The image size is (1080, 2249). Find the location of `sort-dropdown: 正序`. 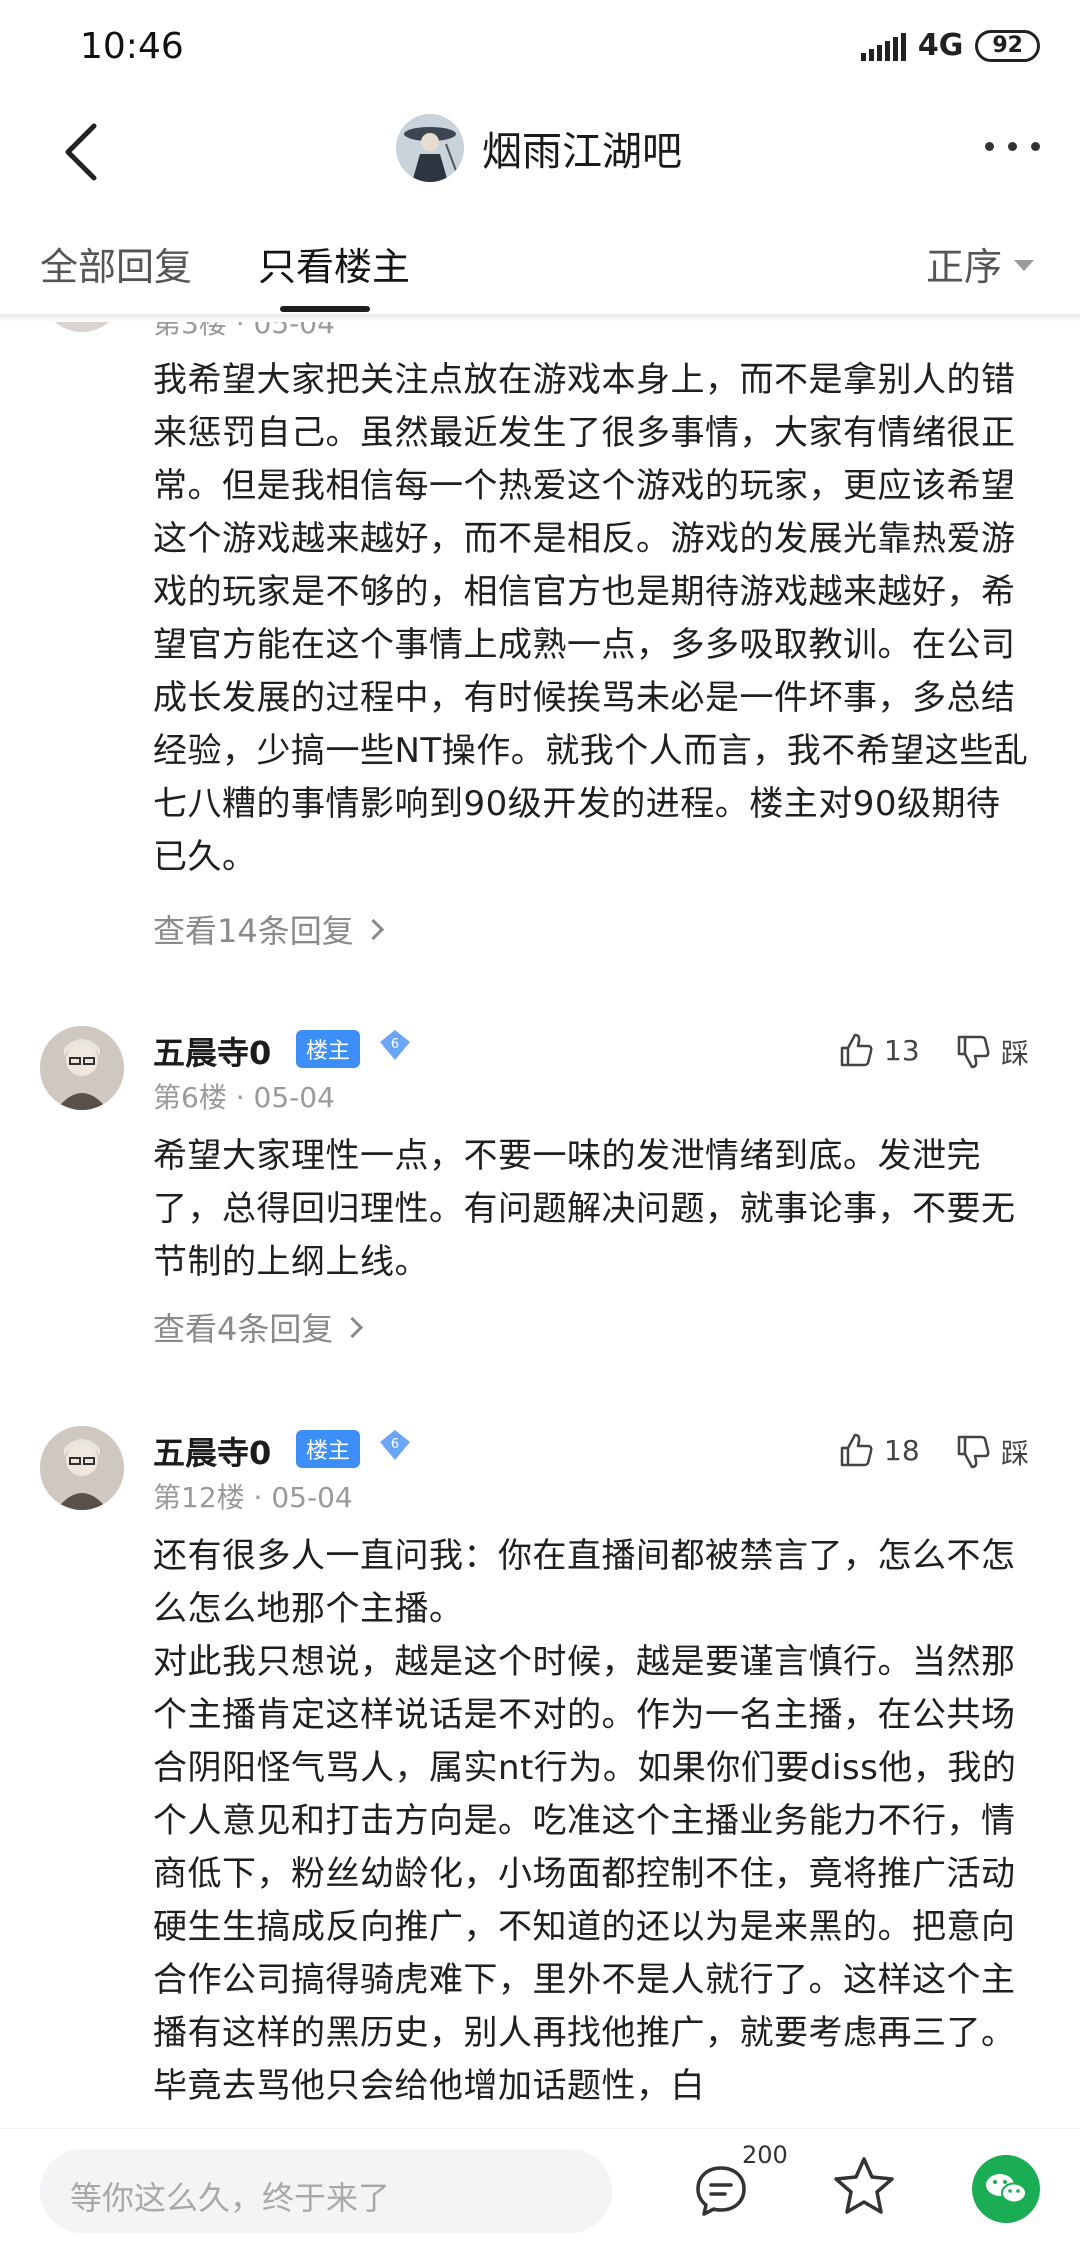

sort-dropdown: 正序 is located at coordinates (980, 263).